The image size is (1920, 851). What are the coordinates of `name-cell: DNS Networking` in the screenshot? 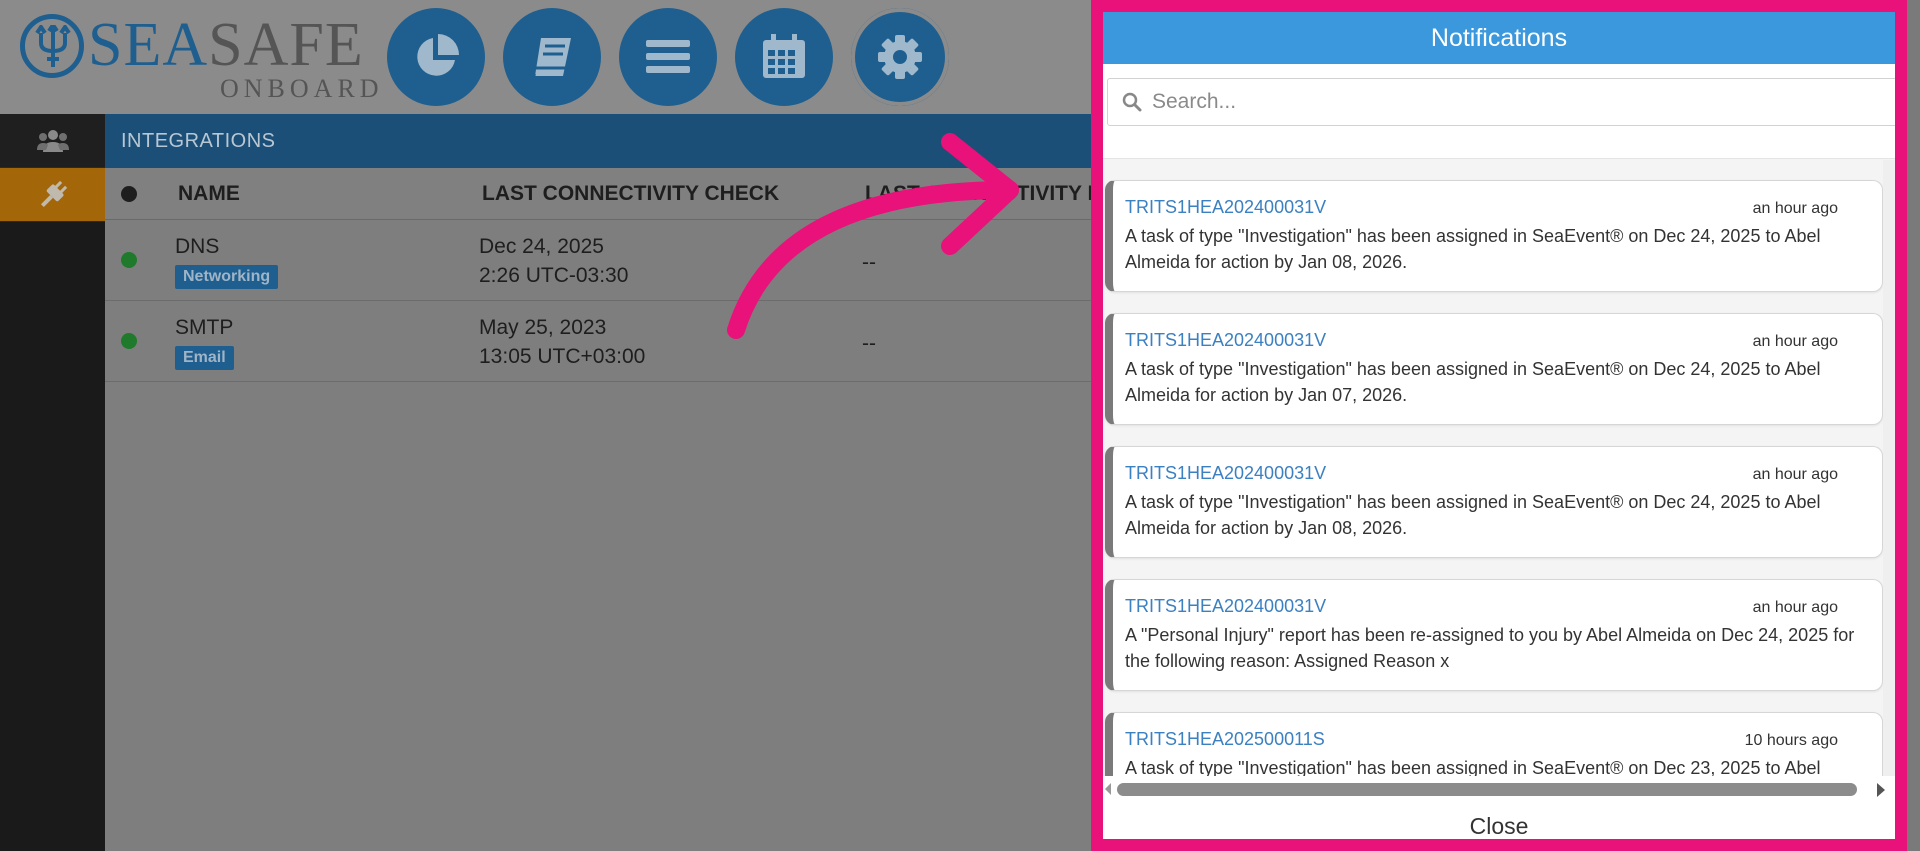 It's located at (227, 260).